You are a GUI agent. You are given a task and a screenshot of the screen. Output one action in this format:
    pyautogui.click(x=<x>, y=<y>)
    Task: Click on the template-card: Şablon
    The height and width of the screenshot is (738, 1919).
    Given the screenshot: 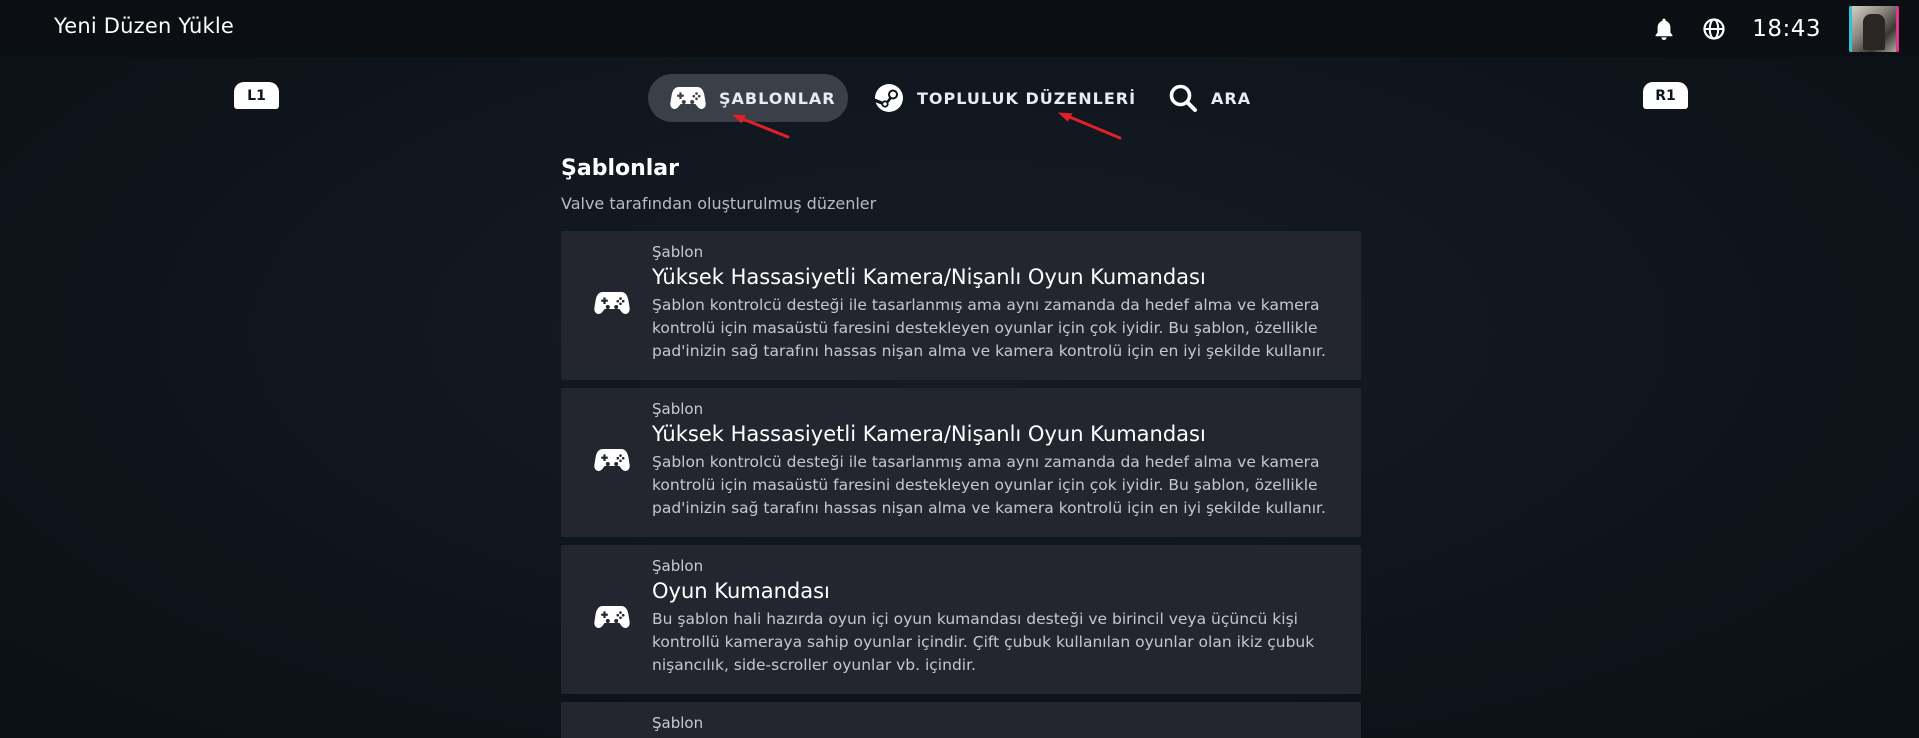 What is the action you would take?
    pyautogui.click(x=961, y=720)
    